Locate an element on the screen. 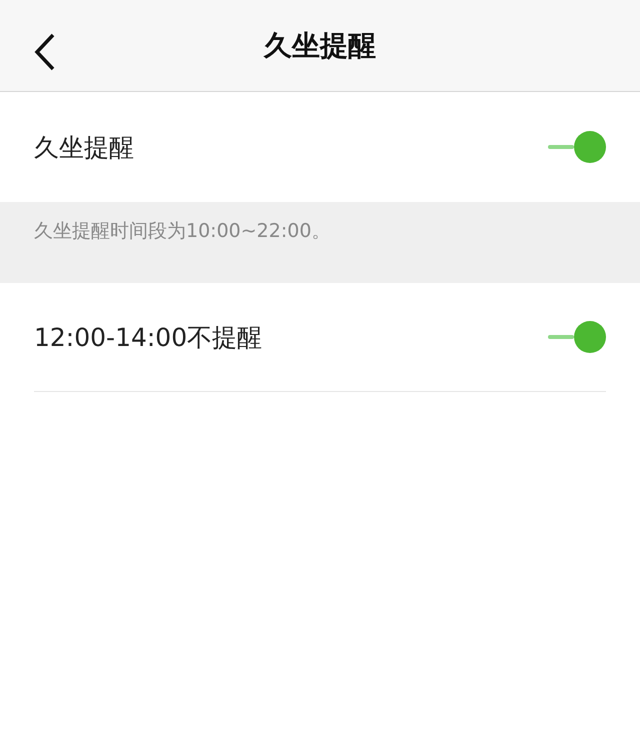 This screenshot has width=640, height=739. back-icon is located at coordinates (45, 52).